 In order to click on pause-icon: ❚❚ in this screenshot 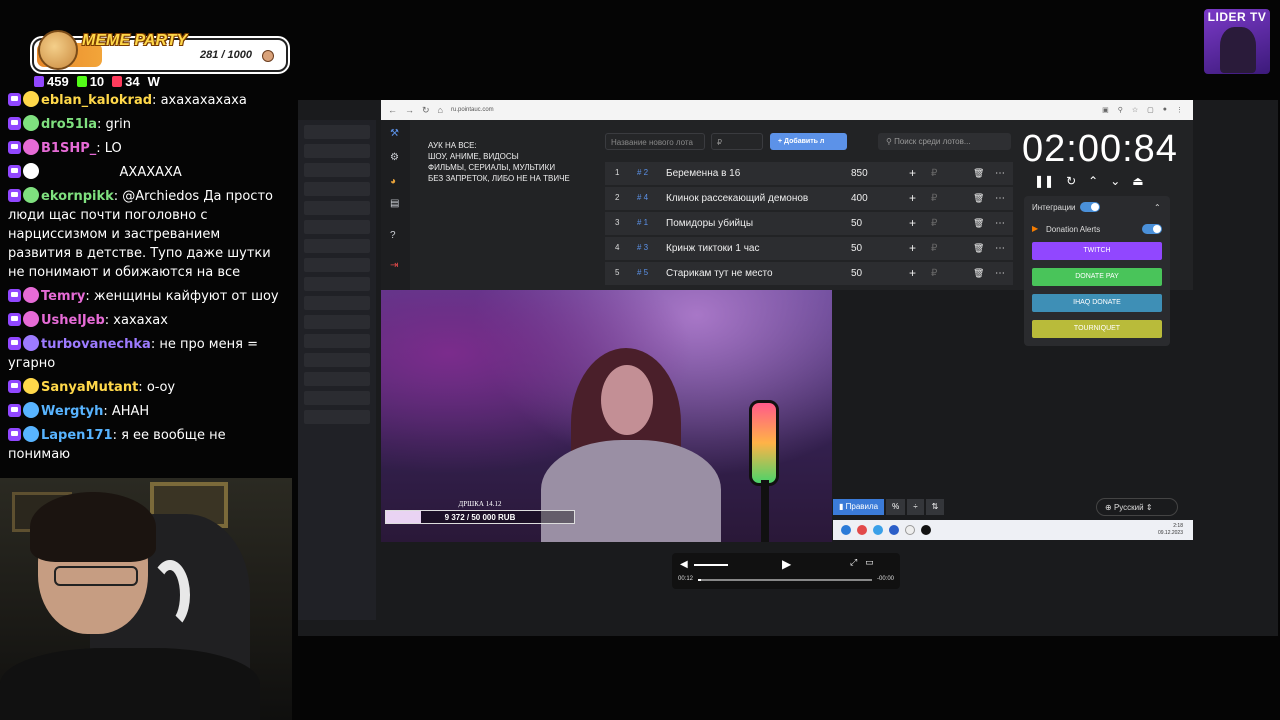, I will do `click(1044, 181)`.